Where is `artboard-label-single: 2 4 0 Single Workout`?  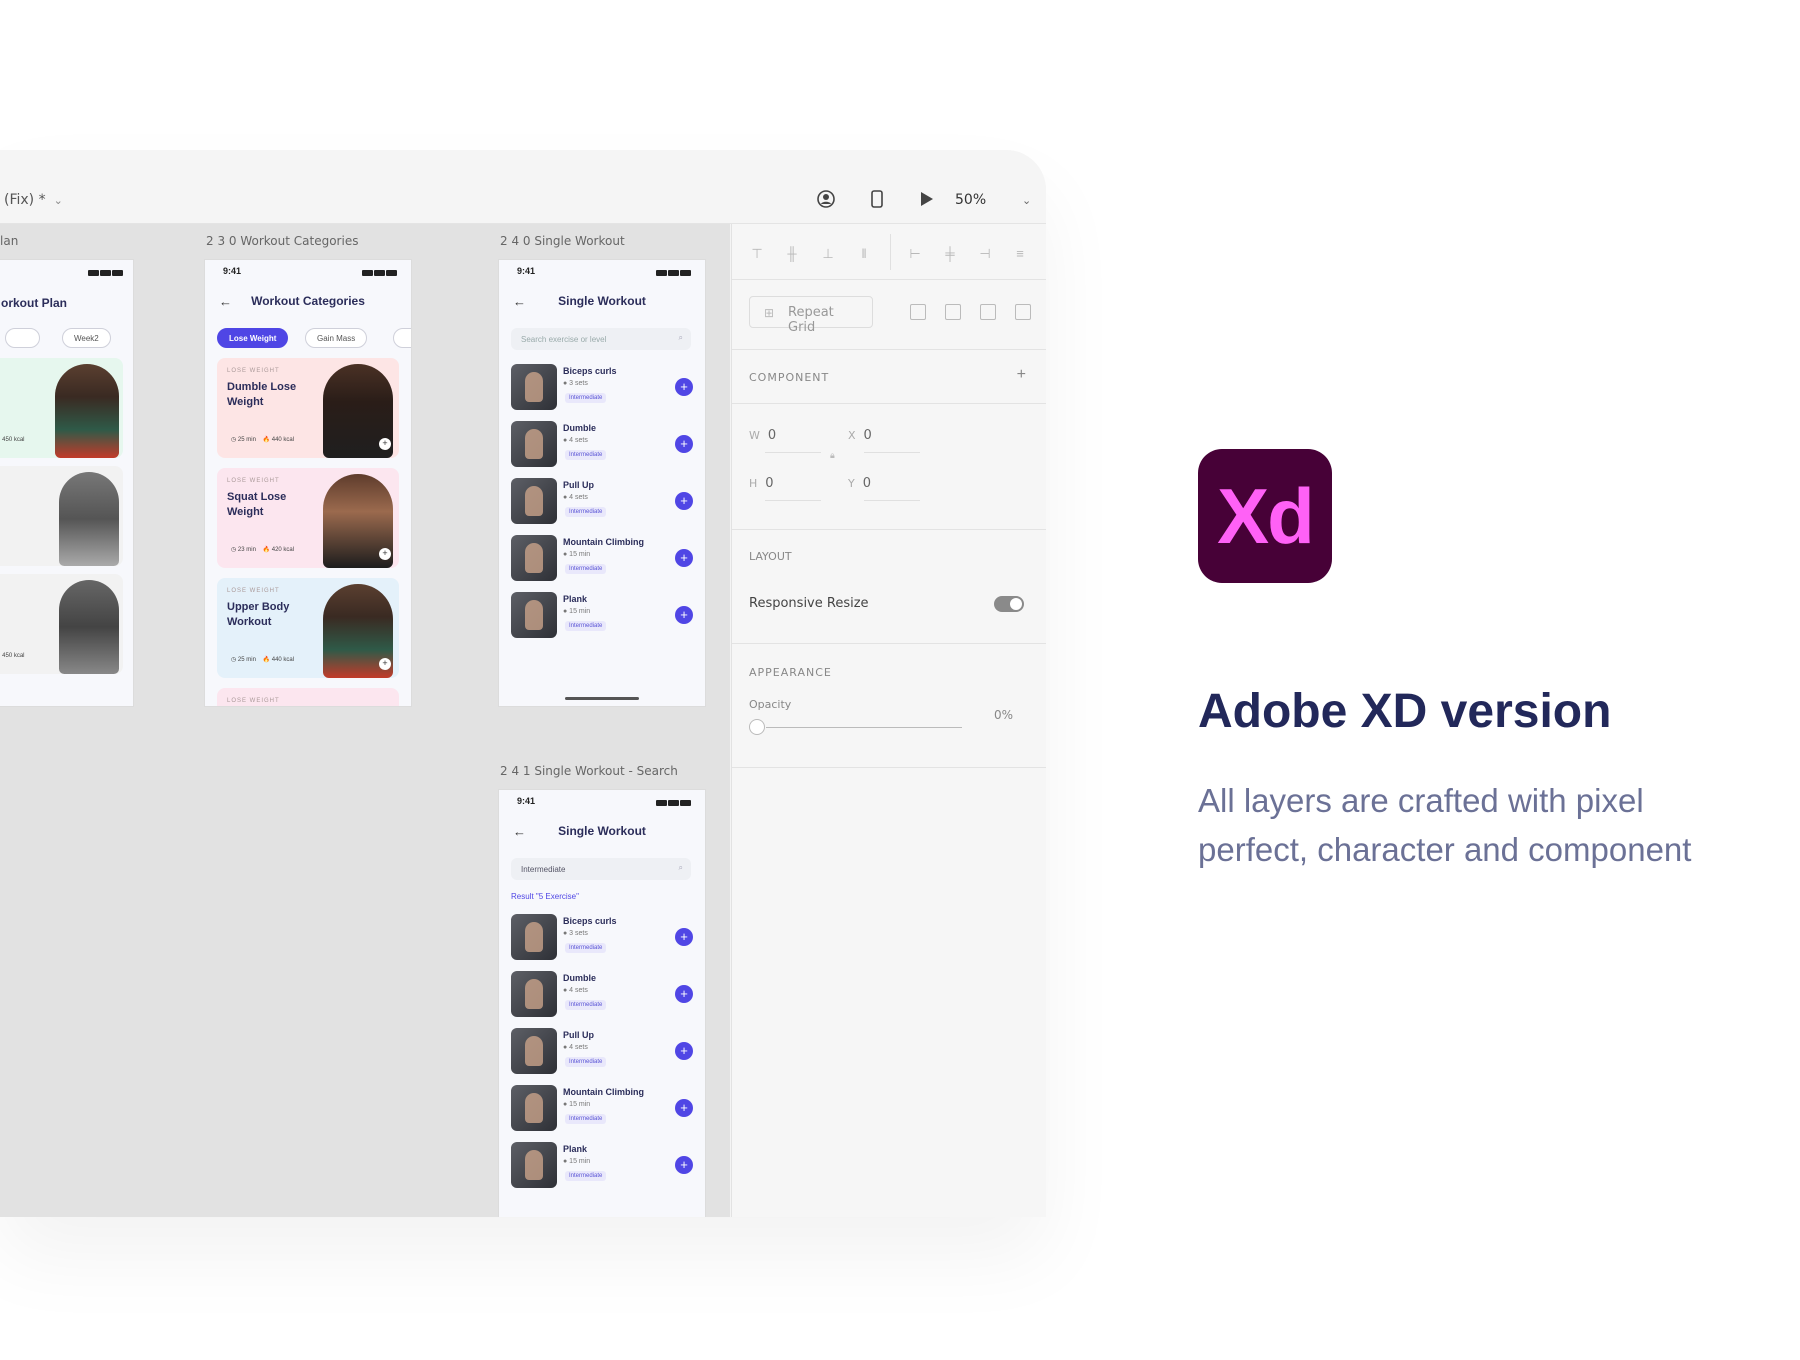 artboard-label-single: 2 4 0 Single Workout is located at coordinates (562, 241).